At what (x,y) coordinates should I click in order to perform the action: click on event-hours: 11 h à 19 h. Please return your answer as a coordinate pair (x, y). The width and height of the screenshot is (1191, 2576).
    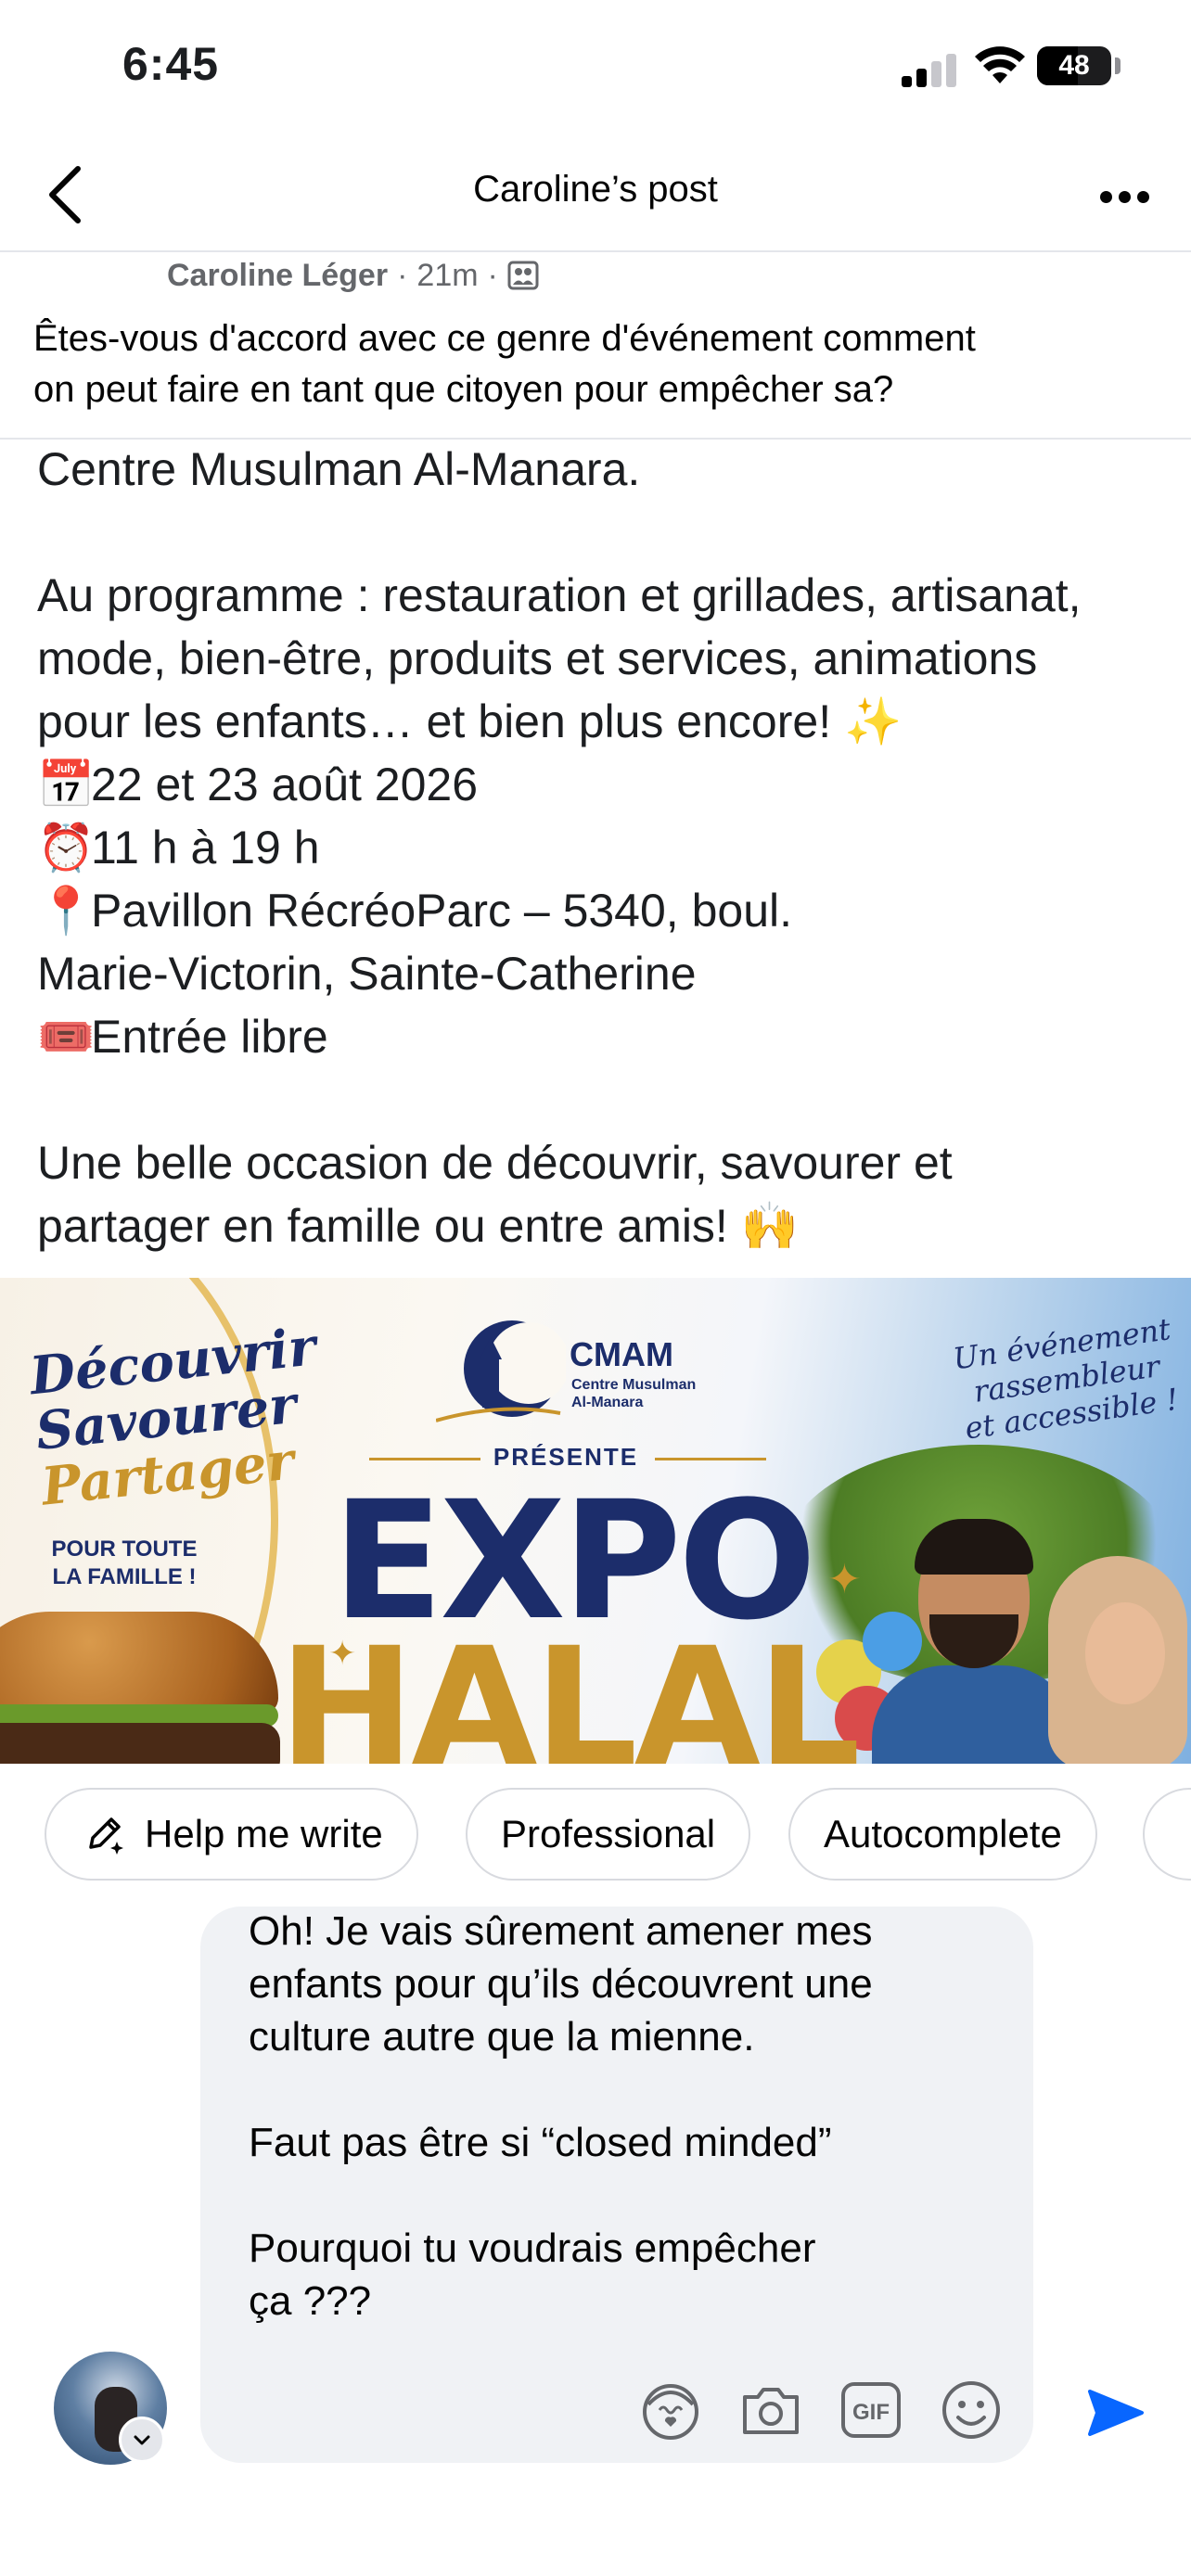
    Looking at the image, I should click on (205, 848).